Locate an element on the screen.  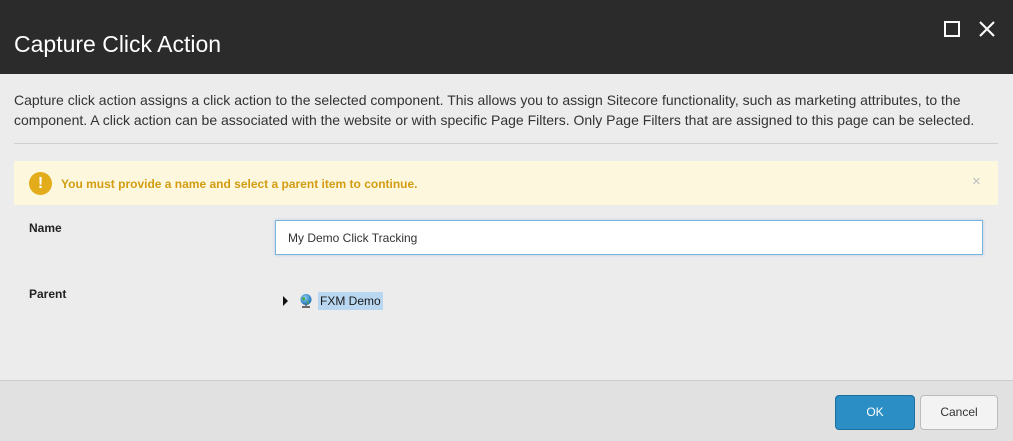
warning-close-button: × is located at coordinates (976, 182).